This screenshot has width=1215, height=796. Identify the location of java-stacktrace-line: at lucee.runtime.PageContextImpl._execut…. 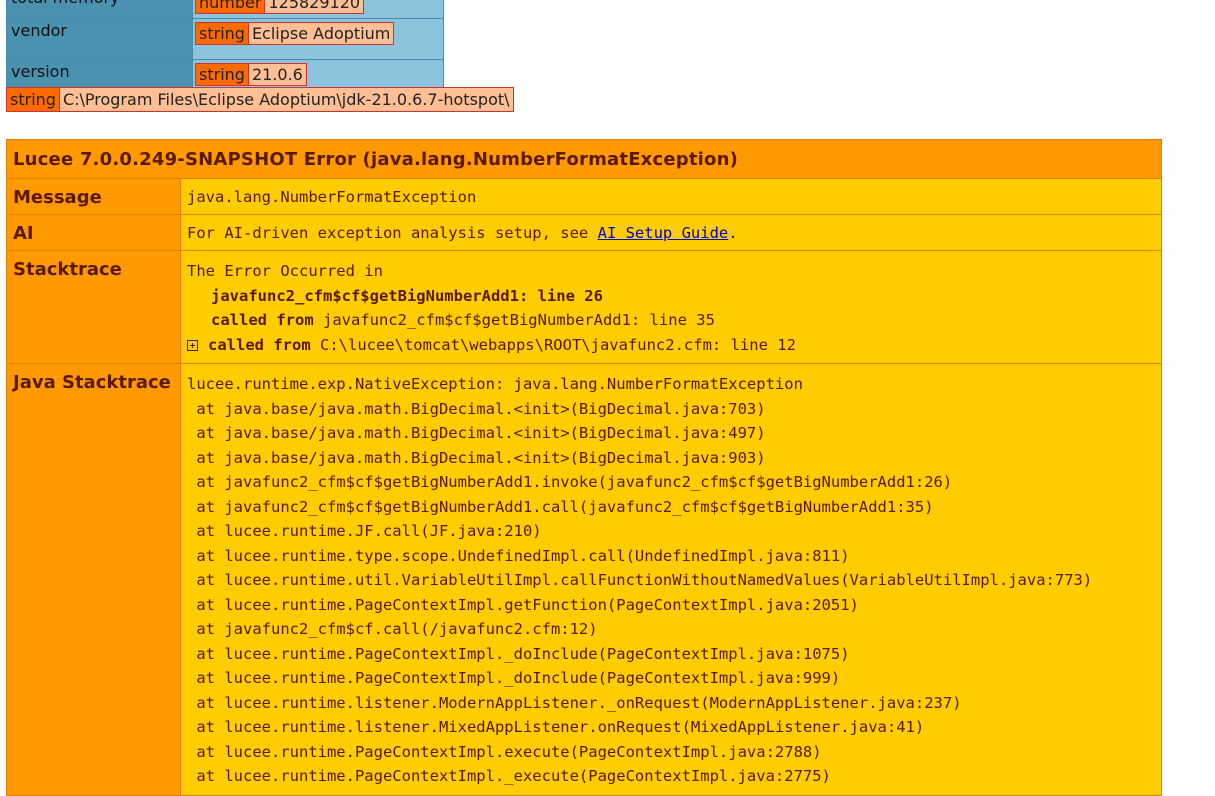
(509, 776).